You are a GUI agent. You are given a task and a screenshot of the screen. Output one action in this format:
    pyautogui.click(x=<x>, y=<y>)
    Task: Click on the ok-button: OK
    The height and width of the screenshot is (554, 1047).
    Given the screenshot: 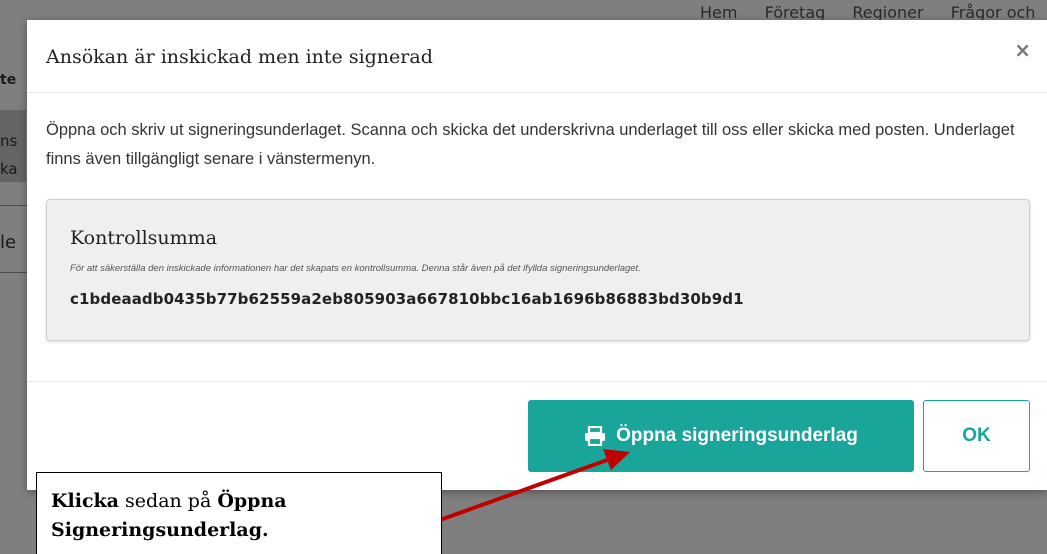 What is the action you would take?
    pyautogui.click(x=976, y=436)
    